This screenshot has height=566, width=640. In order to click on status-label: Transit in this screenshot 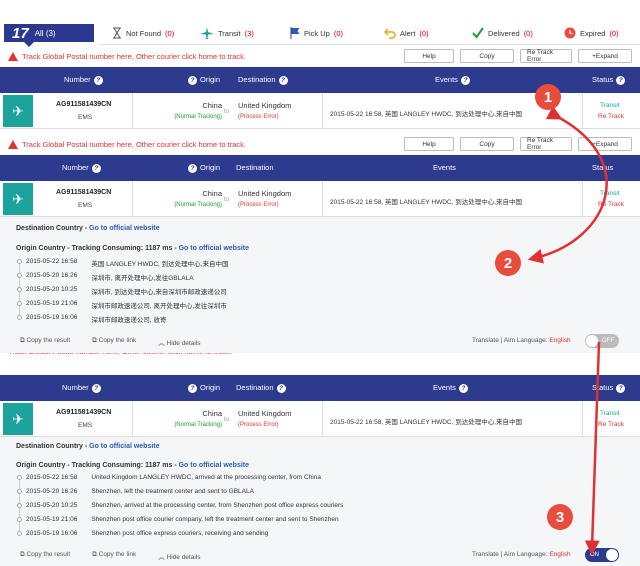, I will do `click(610, 193)`.